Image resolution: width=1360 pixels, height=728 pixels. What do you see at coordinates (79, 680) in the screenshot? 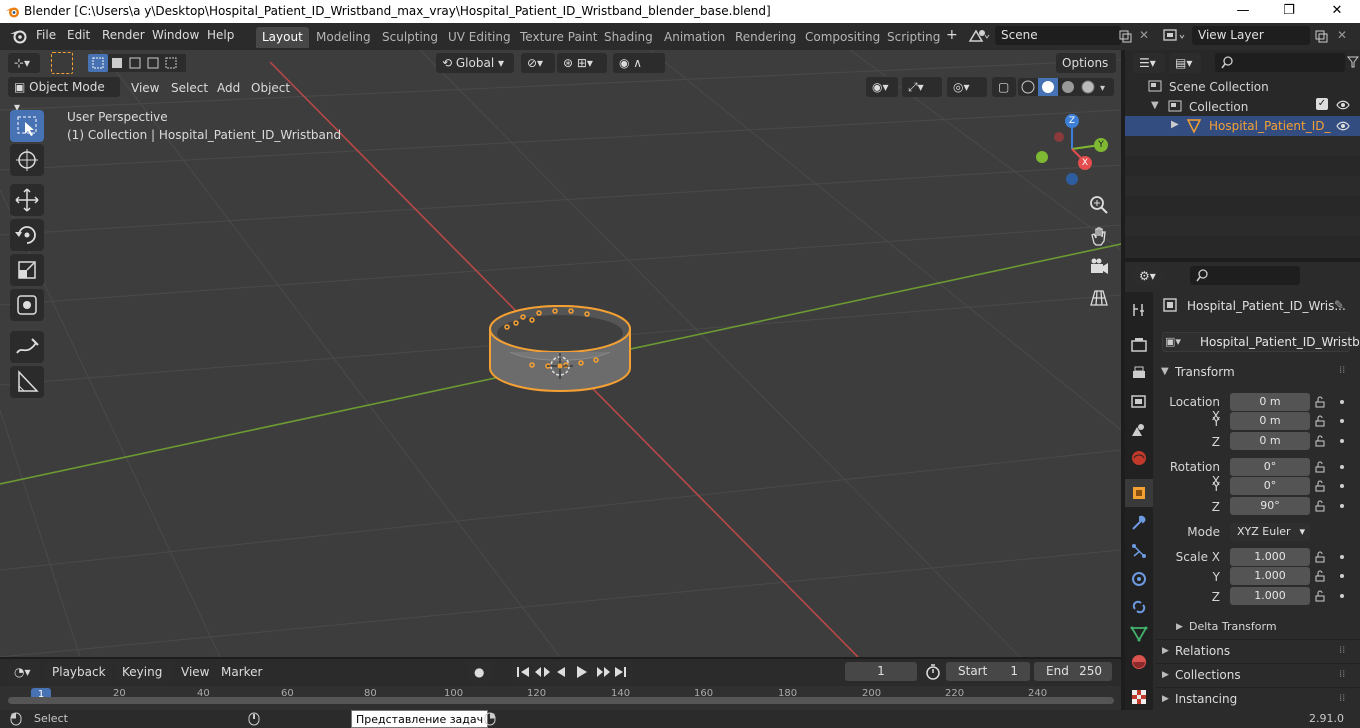
I see `playback-menu: Playback ▾` at bounding box center [79, 680].